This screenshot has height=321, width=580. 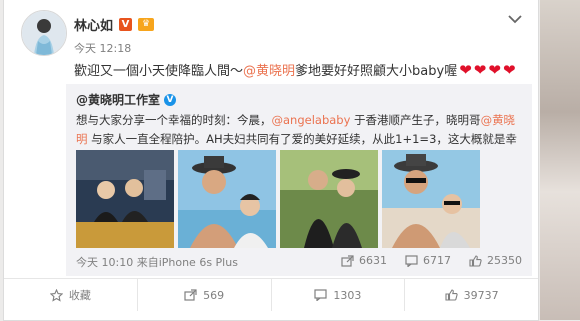 I want to click on favorite-label: 收藏, so click(x=79, y=295).